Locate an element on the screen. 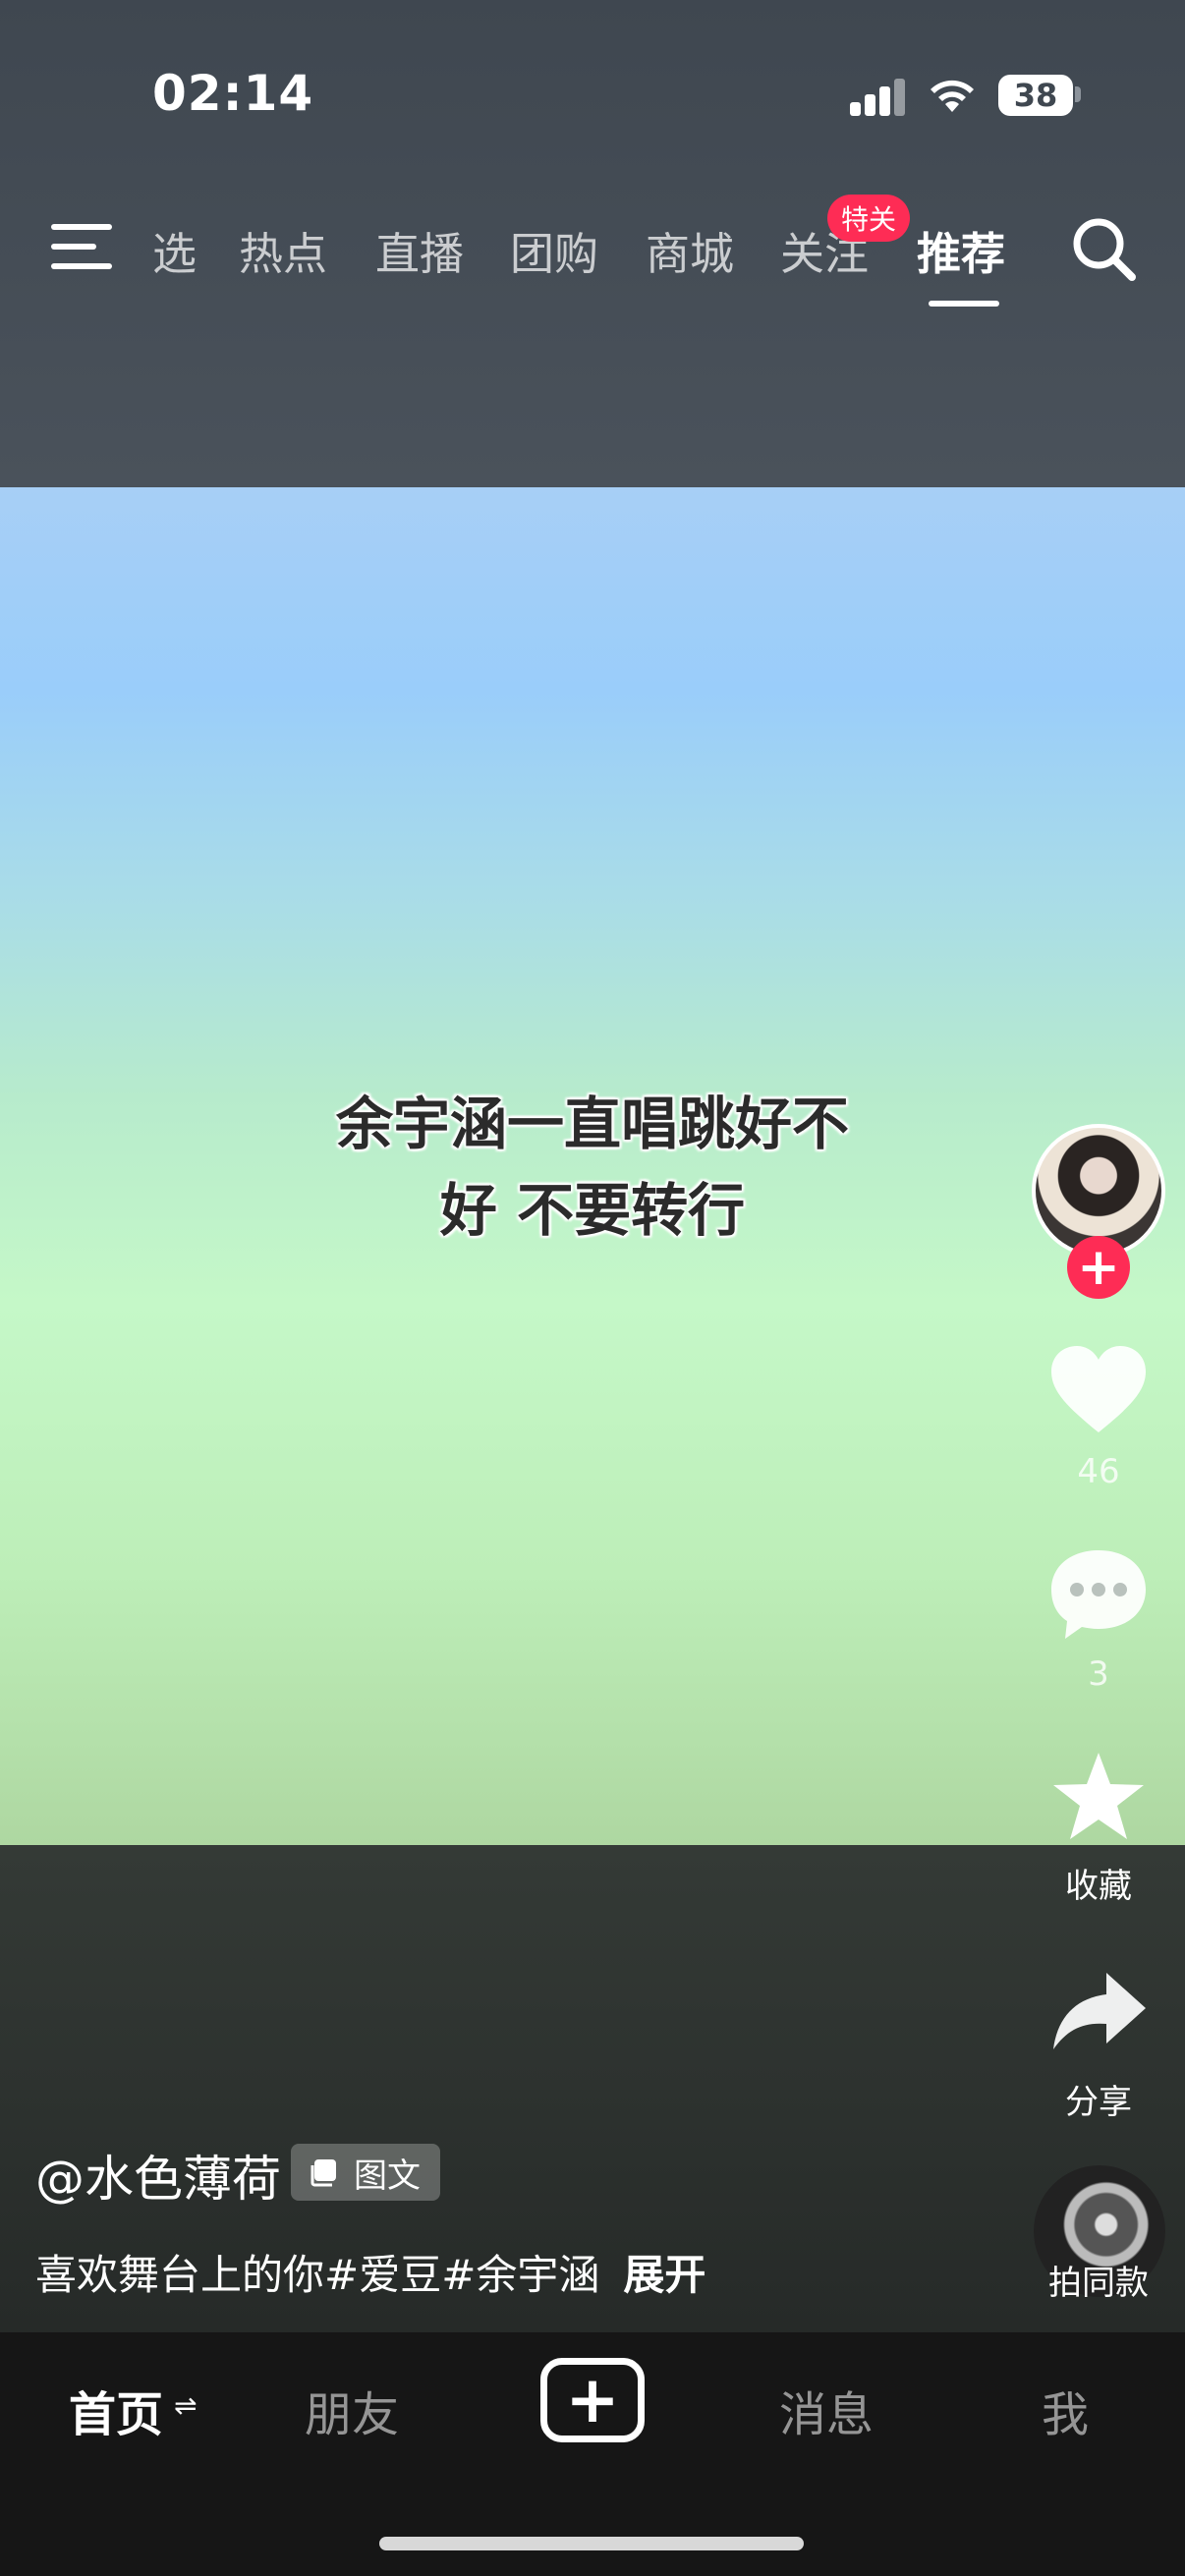 This screenshot has height=2576, width=1185. favorite-label: 收藏 is located at coordinates (1099, 1886).